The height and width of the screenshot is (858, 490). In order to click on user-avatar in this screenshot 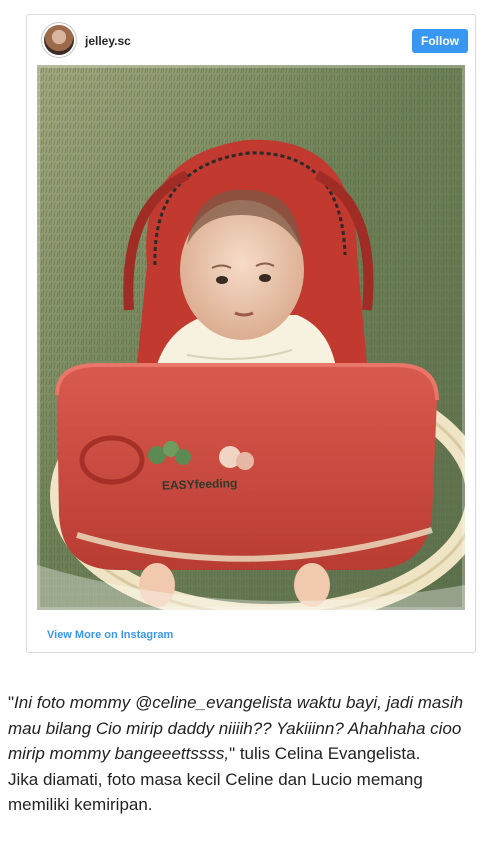, I will do `click(59, 40)`.